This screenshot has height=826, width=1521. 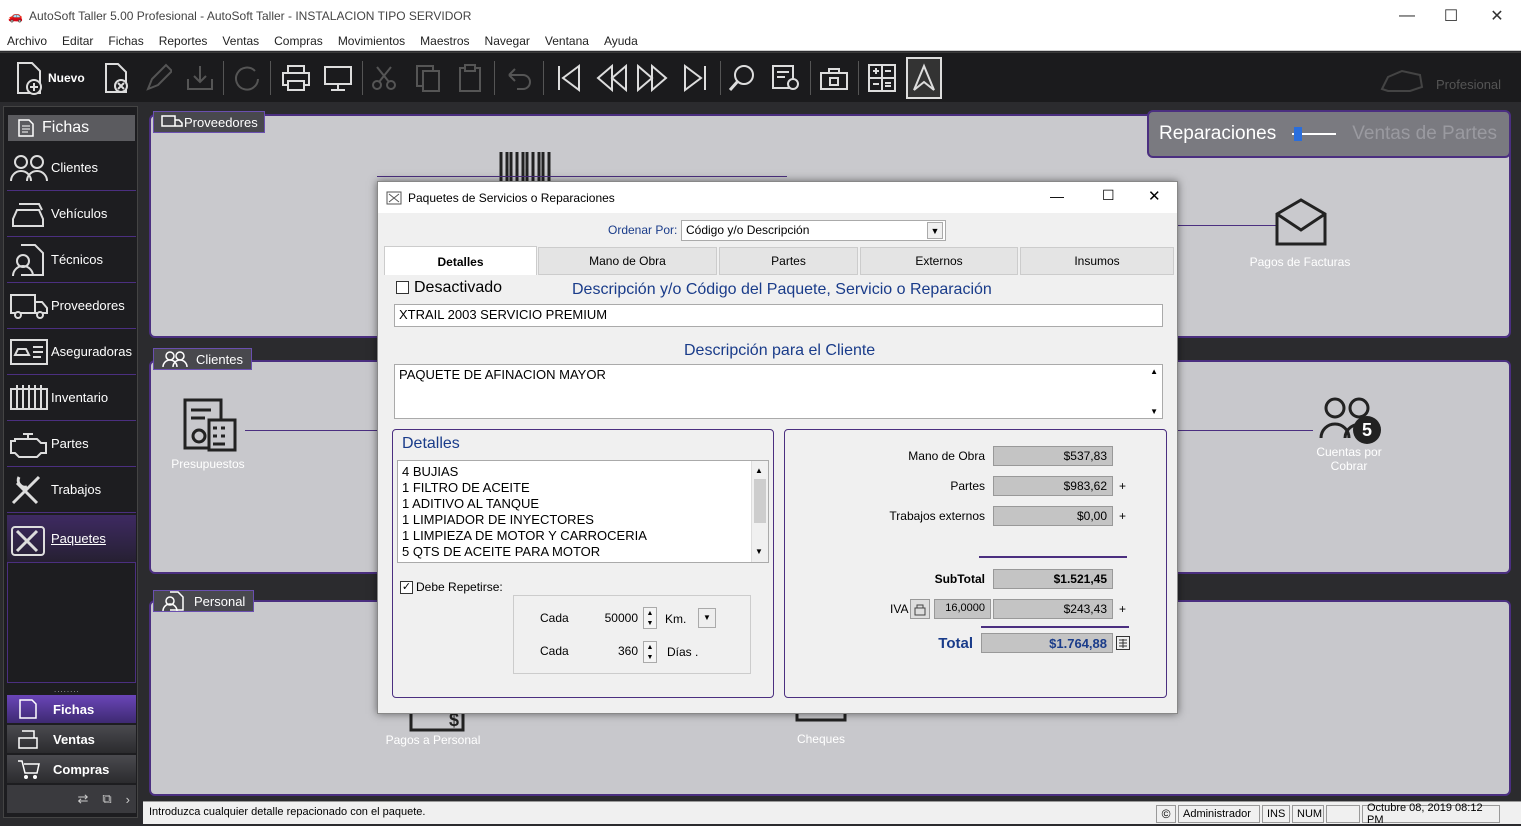 What do you see at coordinates (71, 709) in the screenshot?
I see `sidebar-section-fichas: Fichas` at bounding box center [71, 709].